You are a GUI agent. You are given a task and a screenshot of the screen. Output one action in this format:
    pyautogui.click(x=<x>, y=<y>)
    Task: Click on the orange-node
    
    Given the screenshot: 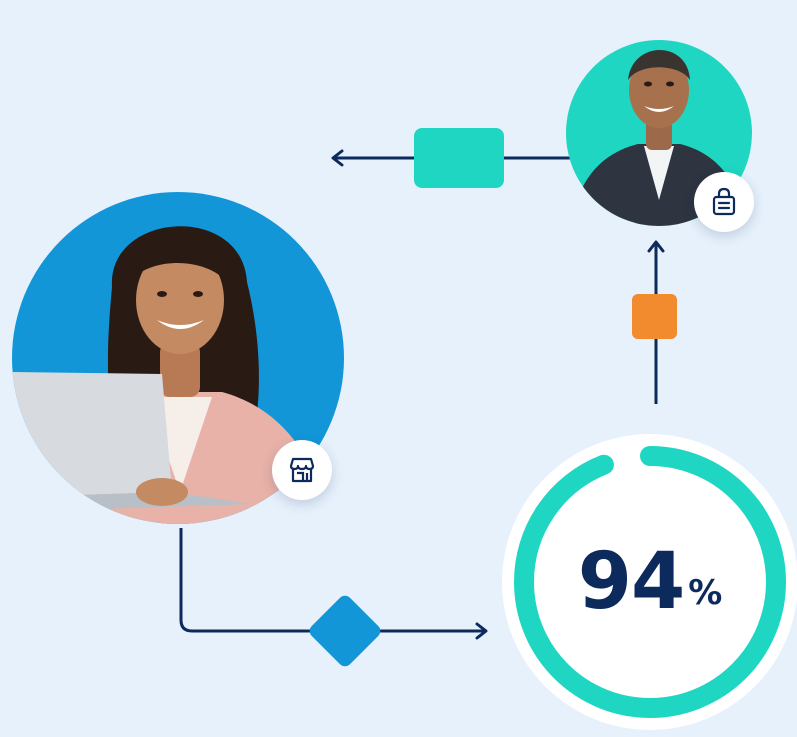 What is the action you would take?
    pyautogui.click(x=654, y=316)
    